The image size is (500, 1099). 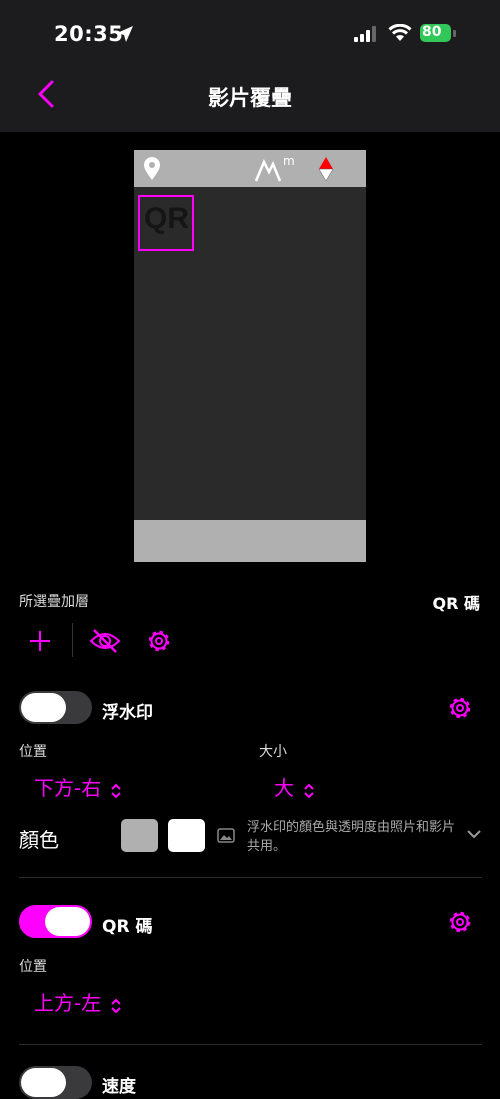 I want to click on selected-layer-value: QR 碼, so click(x=456, y=603).